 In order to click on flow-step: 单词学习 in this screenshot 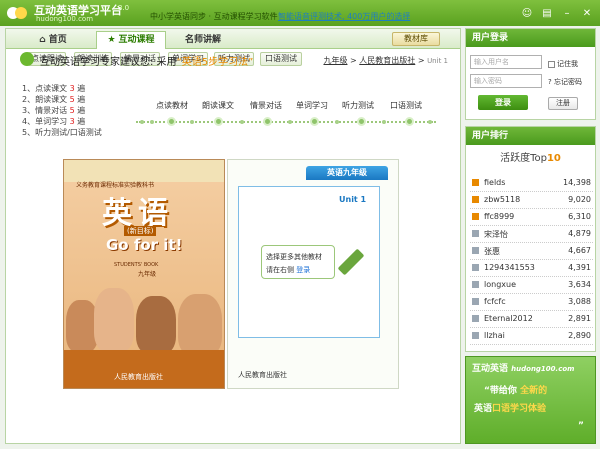, I will do `click(312, 105)`.